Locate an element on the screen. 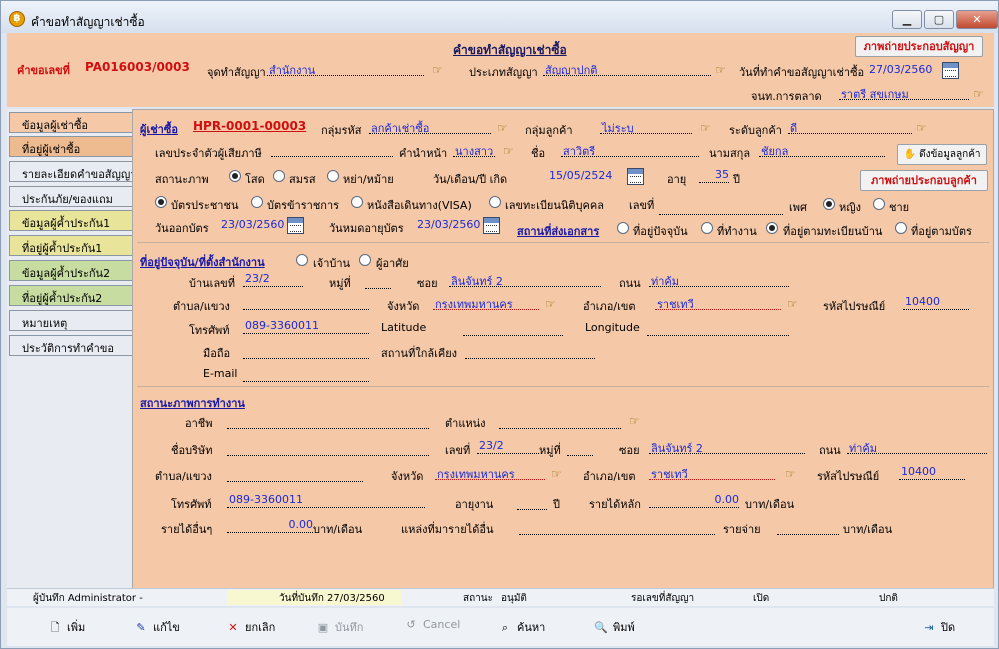 The image size is (999, 649). address-section-link: ที่อยู่ปัจจุบัน/ที่ตั้งสำนักงาน is located at coordinates (202, 262).